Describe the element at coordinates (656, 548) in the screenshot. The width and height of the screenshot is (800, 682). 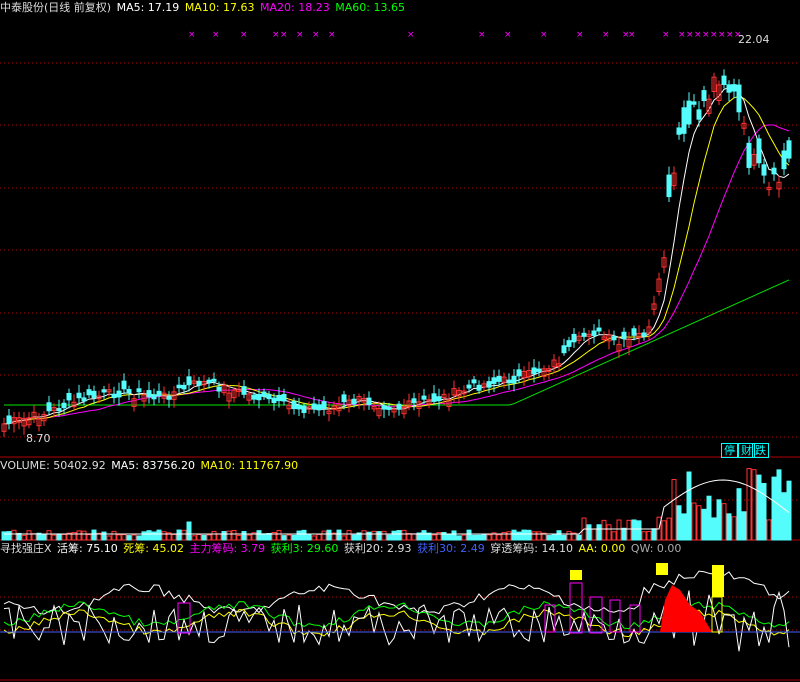
I see `qw-label: QW: 0.00` at that location.